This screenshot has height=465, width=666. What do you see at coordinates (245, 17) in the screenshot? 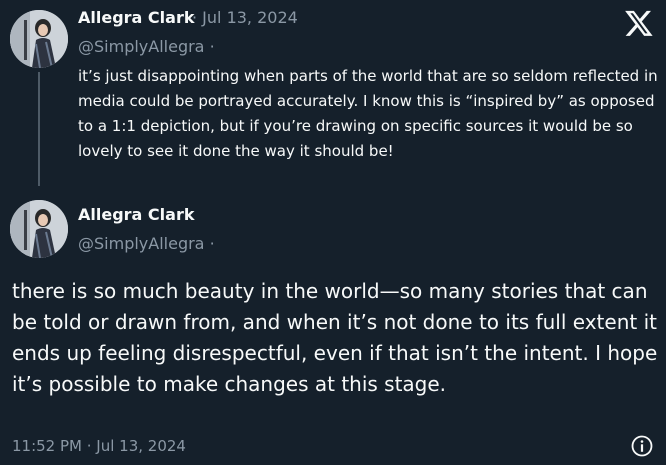
I see `tweet-date: · Jul 13, 2024` at bounding box center [245, 17].